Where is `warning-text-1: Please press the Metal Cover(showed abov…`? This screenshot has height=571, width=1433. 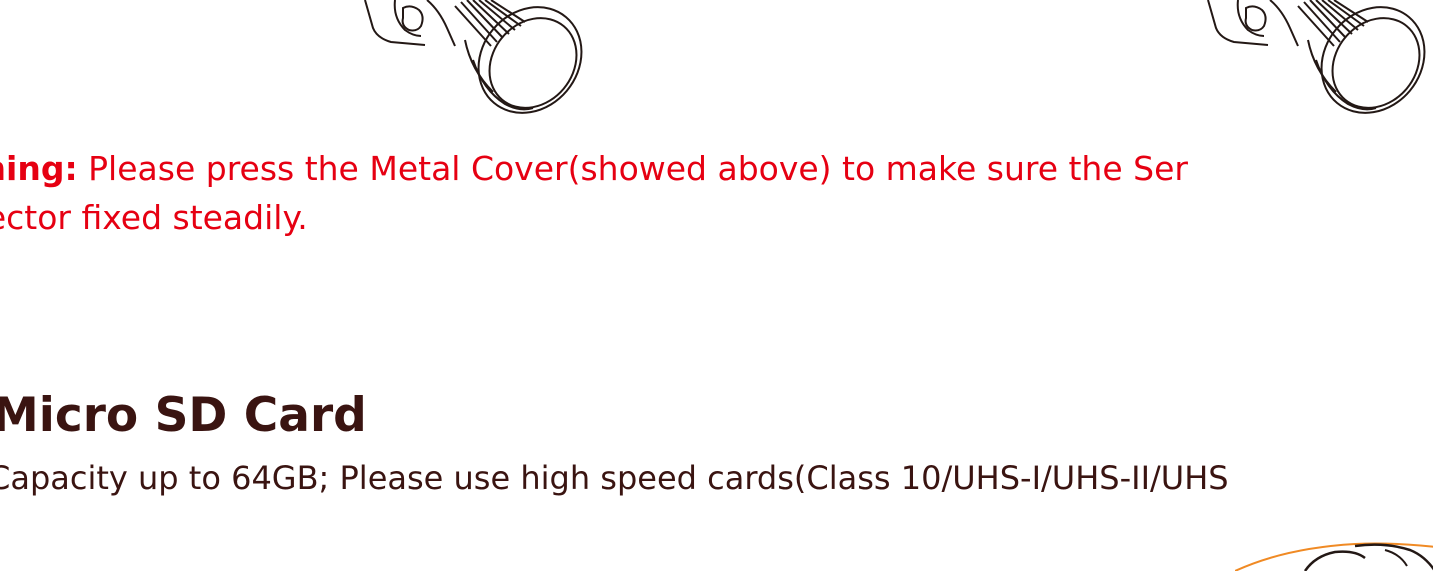
warning-text-1: Please press the Metal Cover(showed abov… is located at coordinates (632, 168).